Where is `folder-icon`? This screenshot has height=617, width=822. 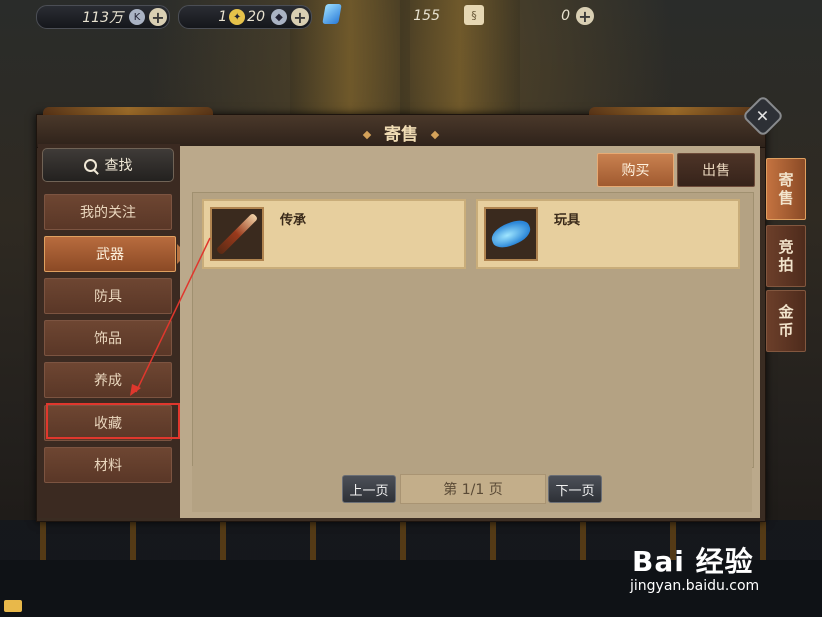 folder-icon is located at coordinates (13, 606).